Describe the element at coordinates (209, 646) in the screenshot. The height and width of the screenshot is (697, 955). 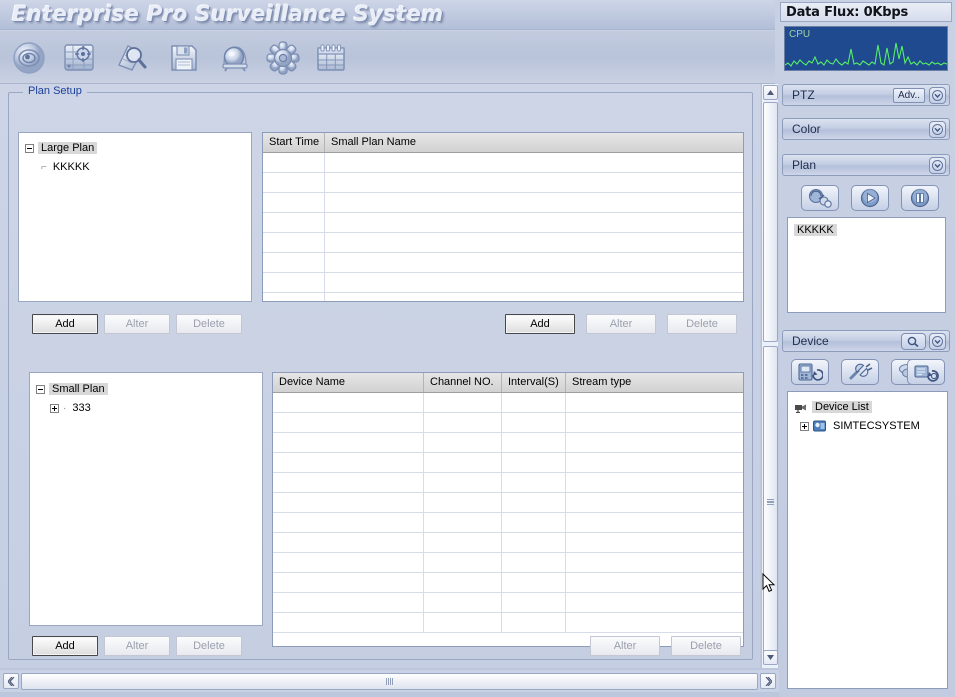
I see `small-plan-delete-button: Delete` at that location.